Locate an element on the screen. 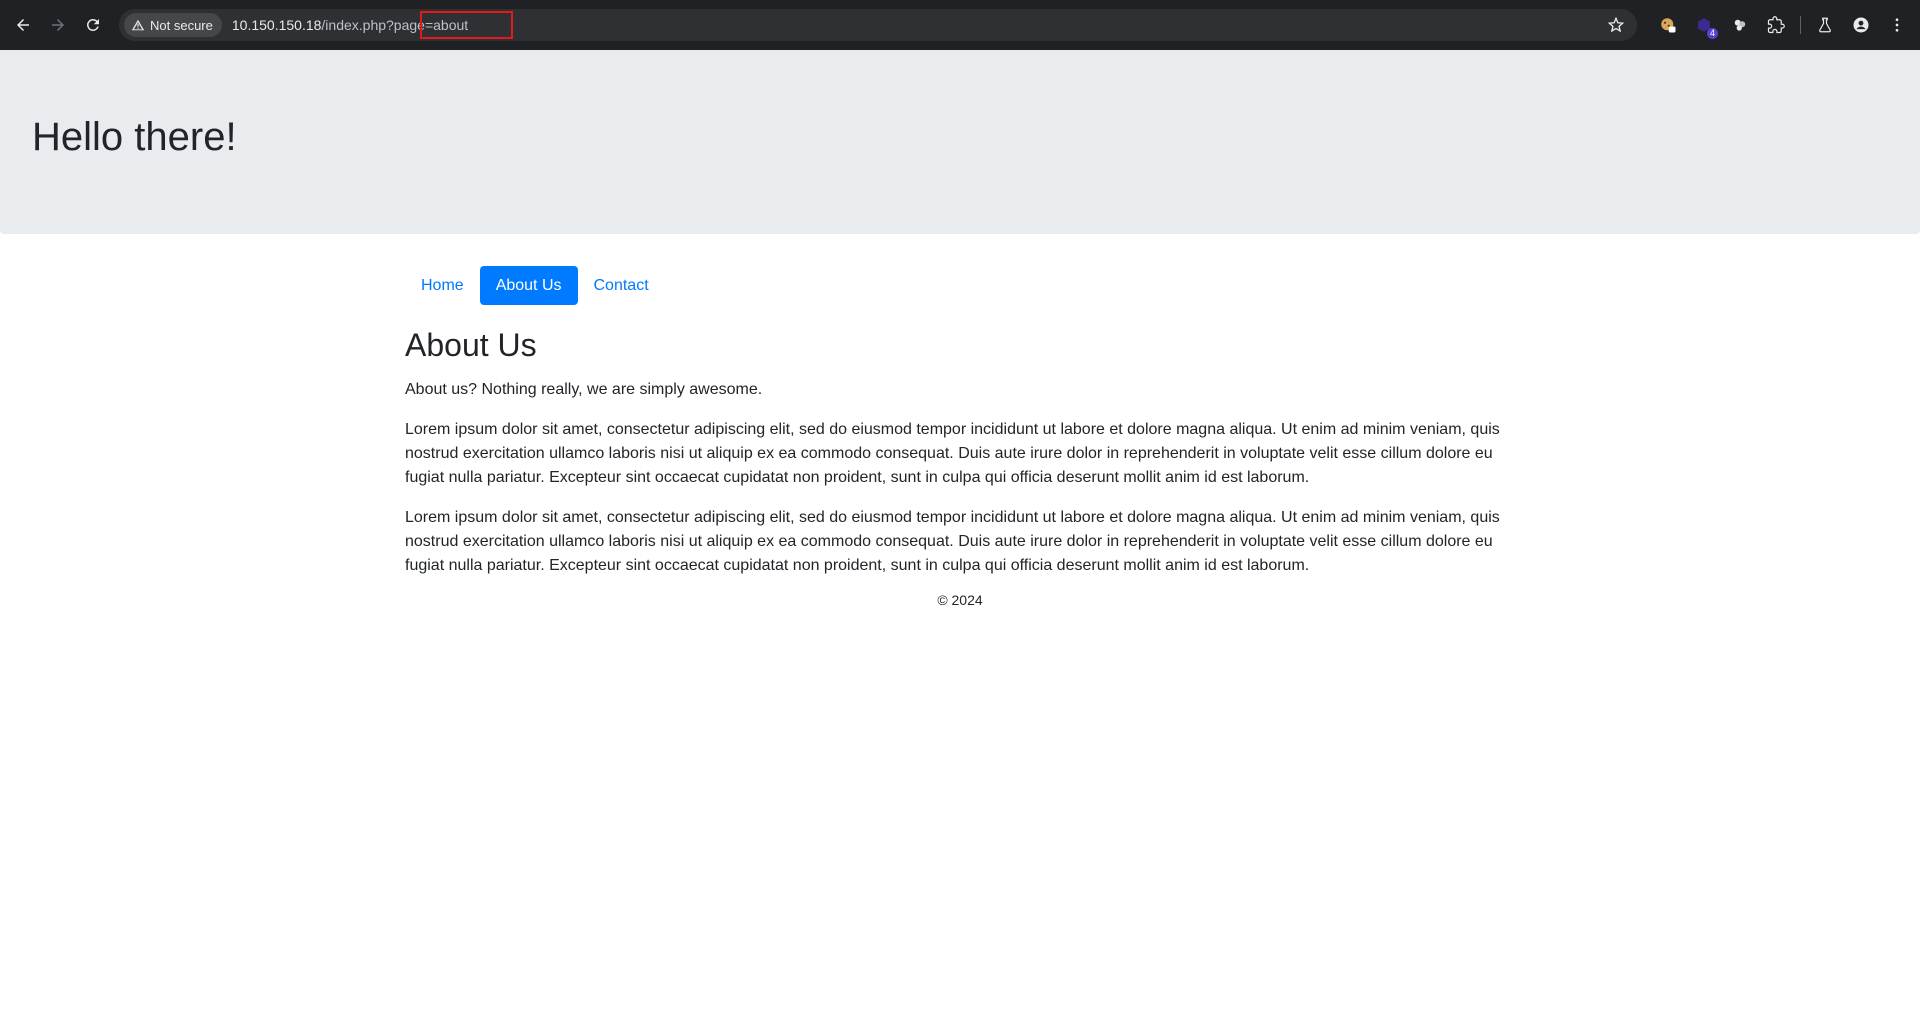 Image resolution: width=1920 pixels, height=1016 pixels. star-icon is located at coordinates (1616, 25).